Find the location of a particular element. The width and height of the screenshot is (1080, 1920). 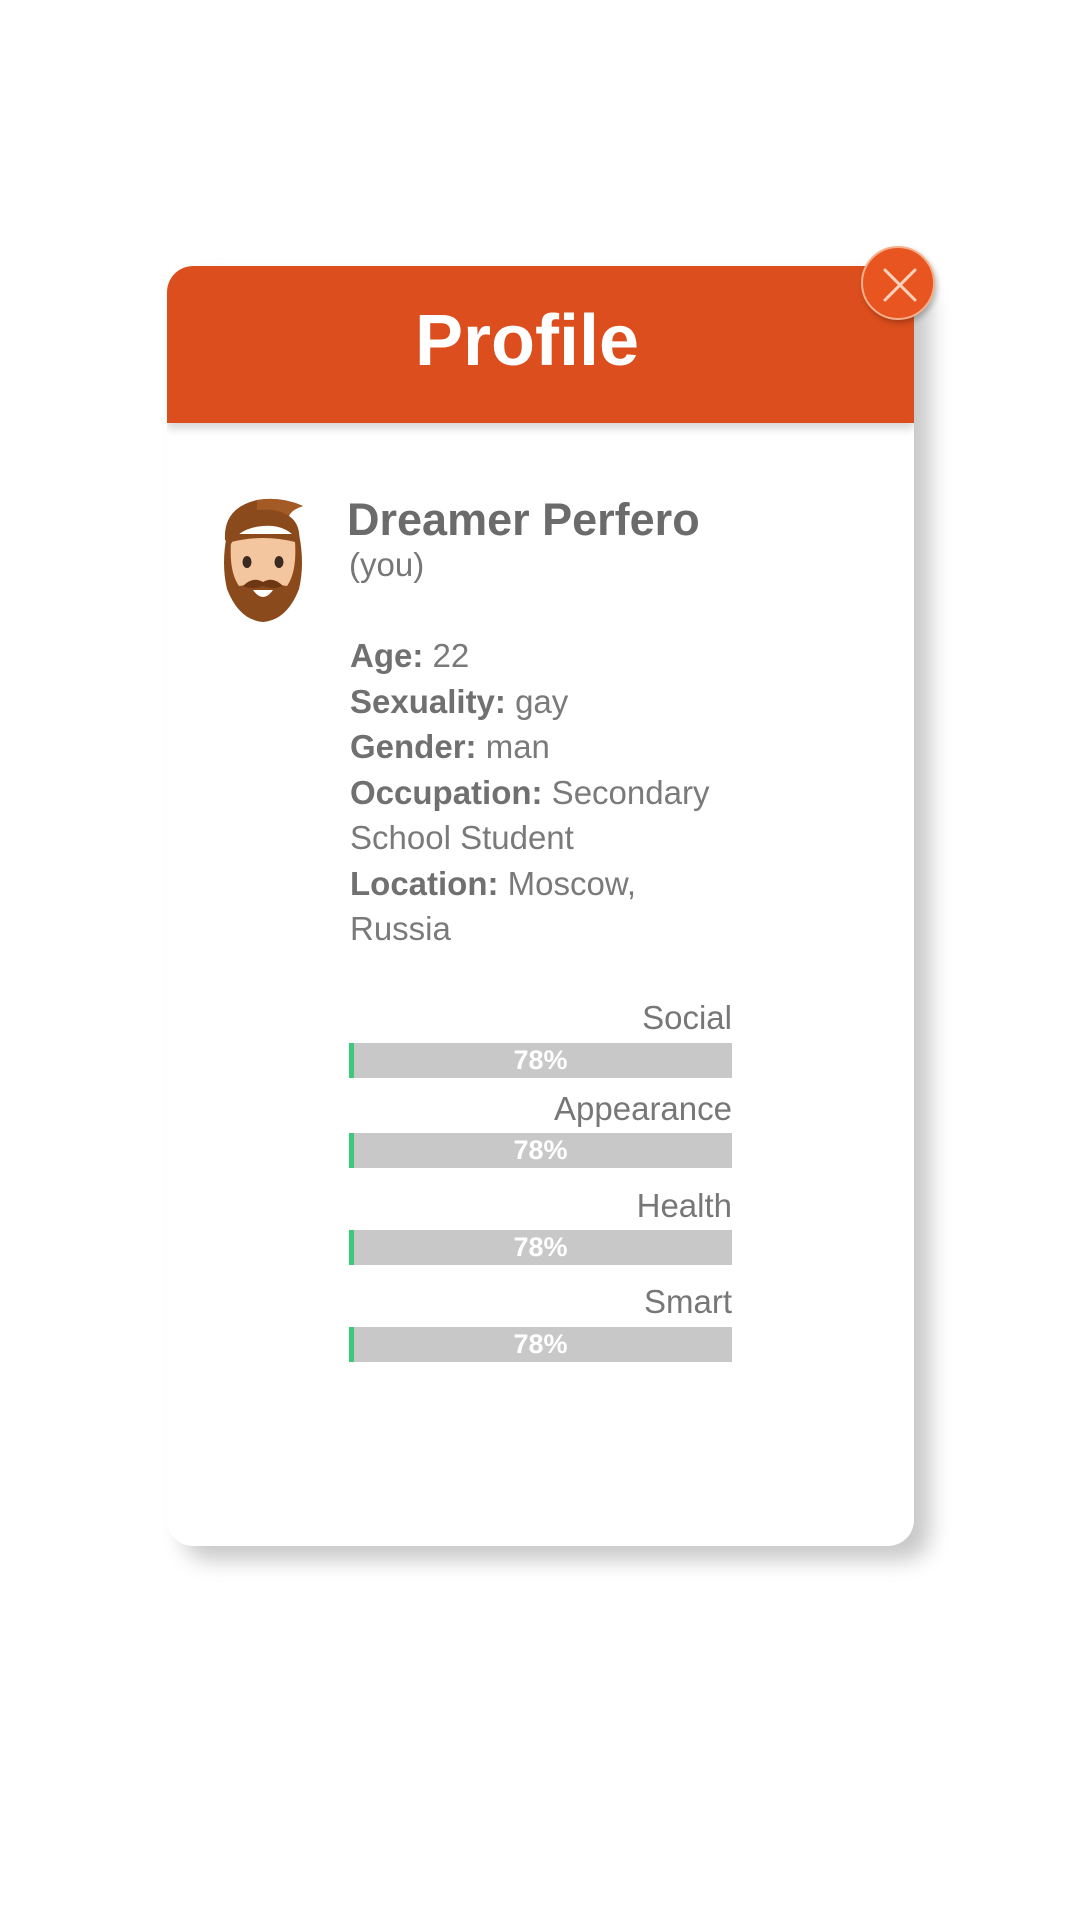

stat-label-smart: Smart is located at coordinates (687, 1301).